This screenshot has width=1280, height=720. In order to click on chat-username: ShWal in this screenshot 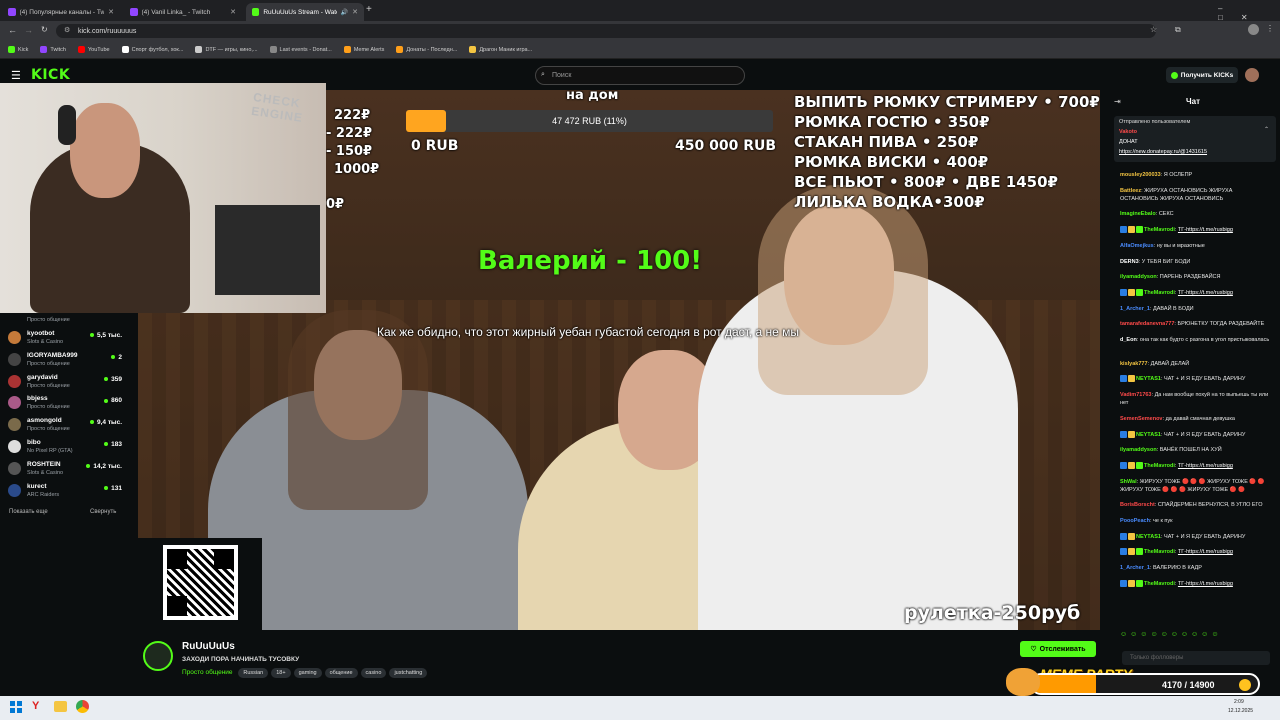, I will do `click(1128, 482)`.